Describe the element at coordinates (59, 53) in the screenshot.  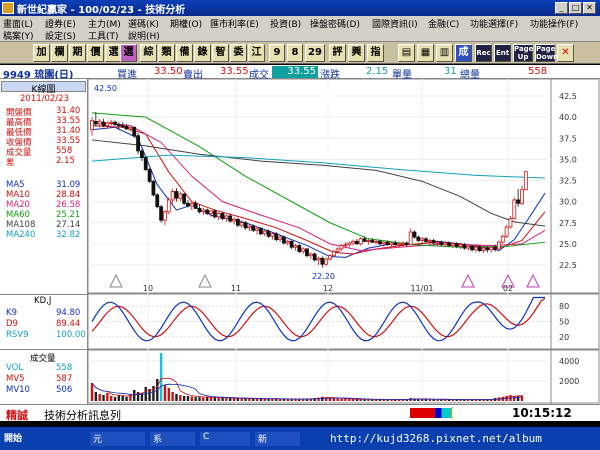
I see `tool-button: 欄` at that location.